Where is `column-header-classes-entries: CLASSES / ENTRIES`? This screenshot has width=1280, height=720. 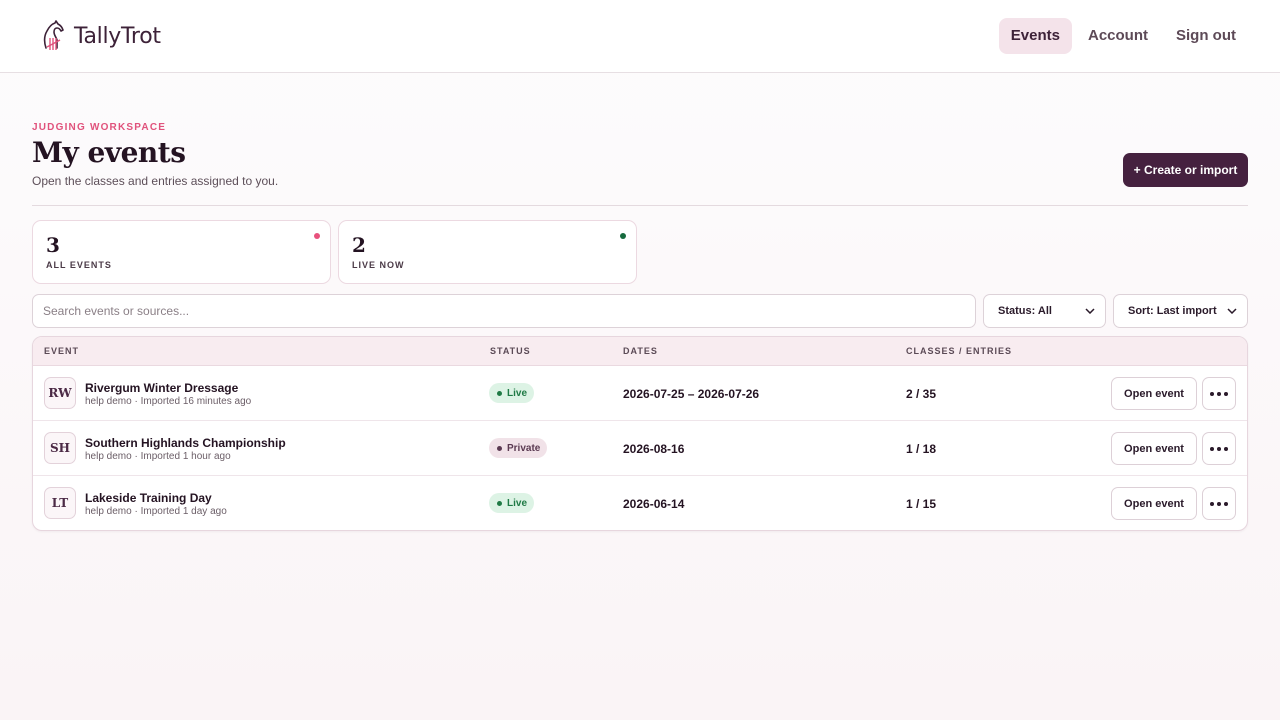
column-header-classes-entries: CLASSES / ENTRIES is located at coordinates (959, 351).